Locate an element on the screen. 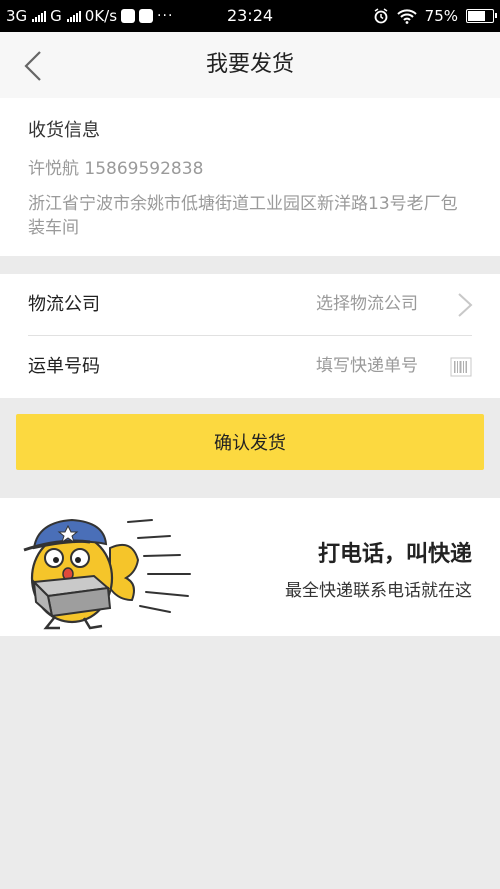  barcode-scan-icon is located at coordinates (461, 367).